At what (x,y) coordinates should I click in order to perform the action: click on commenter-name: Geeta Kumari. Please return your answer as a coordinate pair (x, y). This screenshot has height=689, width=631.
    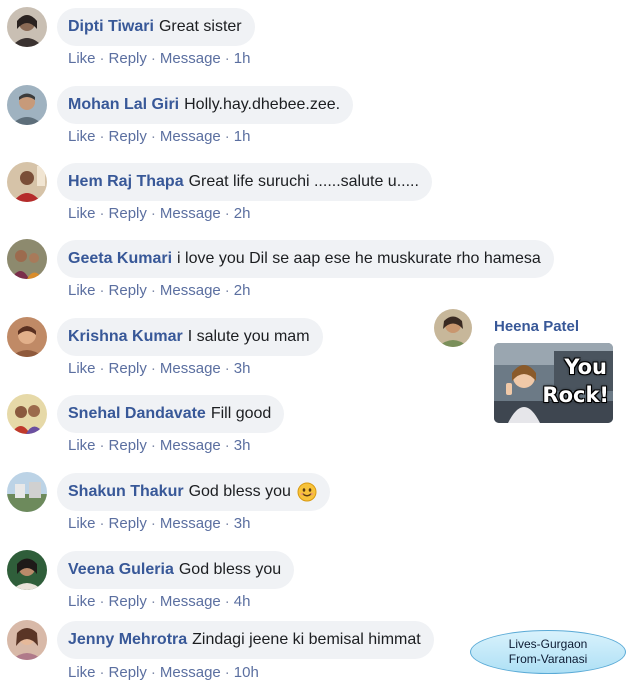
    Looking at the image, I should click on (120, 259).